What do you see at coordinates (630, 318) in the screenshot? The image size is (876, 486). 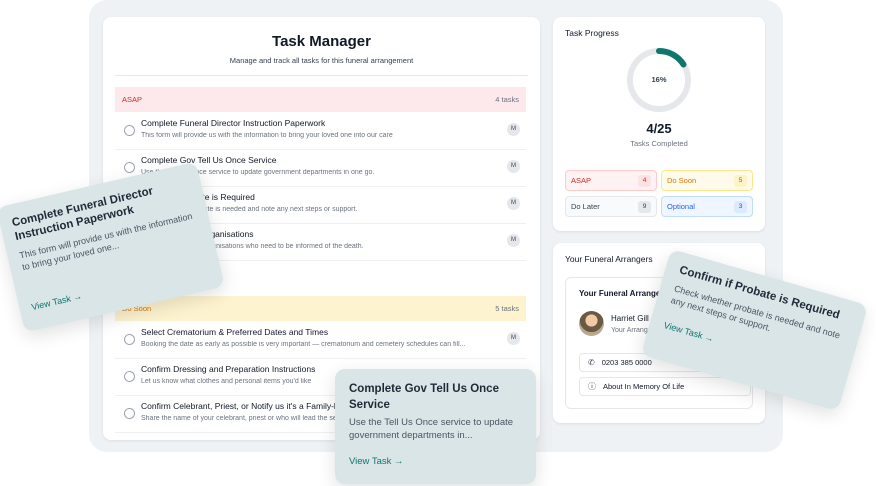 I see `arranger-name: Harriet Gill` at bounding box center [630, 318].